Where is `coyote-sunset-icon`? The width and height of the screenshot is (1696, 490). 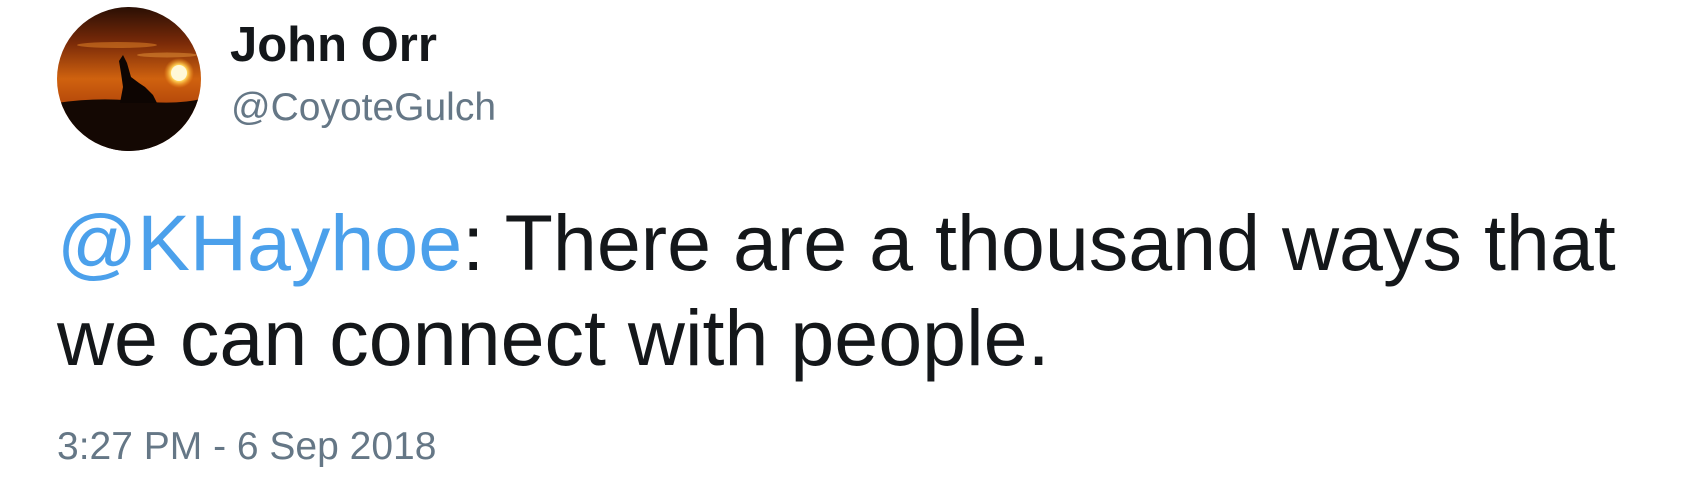
coyote-sunset-icon is located at coordinates (129, 79).